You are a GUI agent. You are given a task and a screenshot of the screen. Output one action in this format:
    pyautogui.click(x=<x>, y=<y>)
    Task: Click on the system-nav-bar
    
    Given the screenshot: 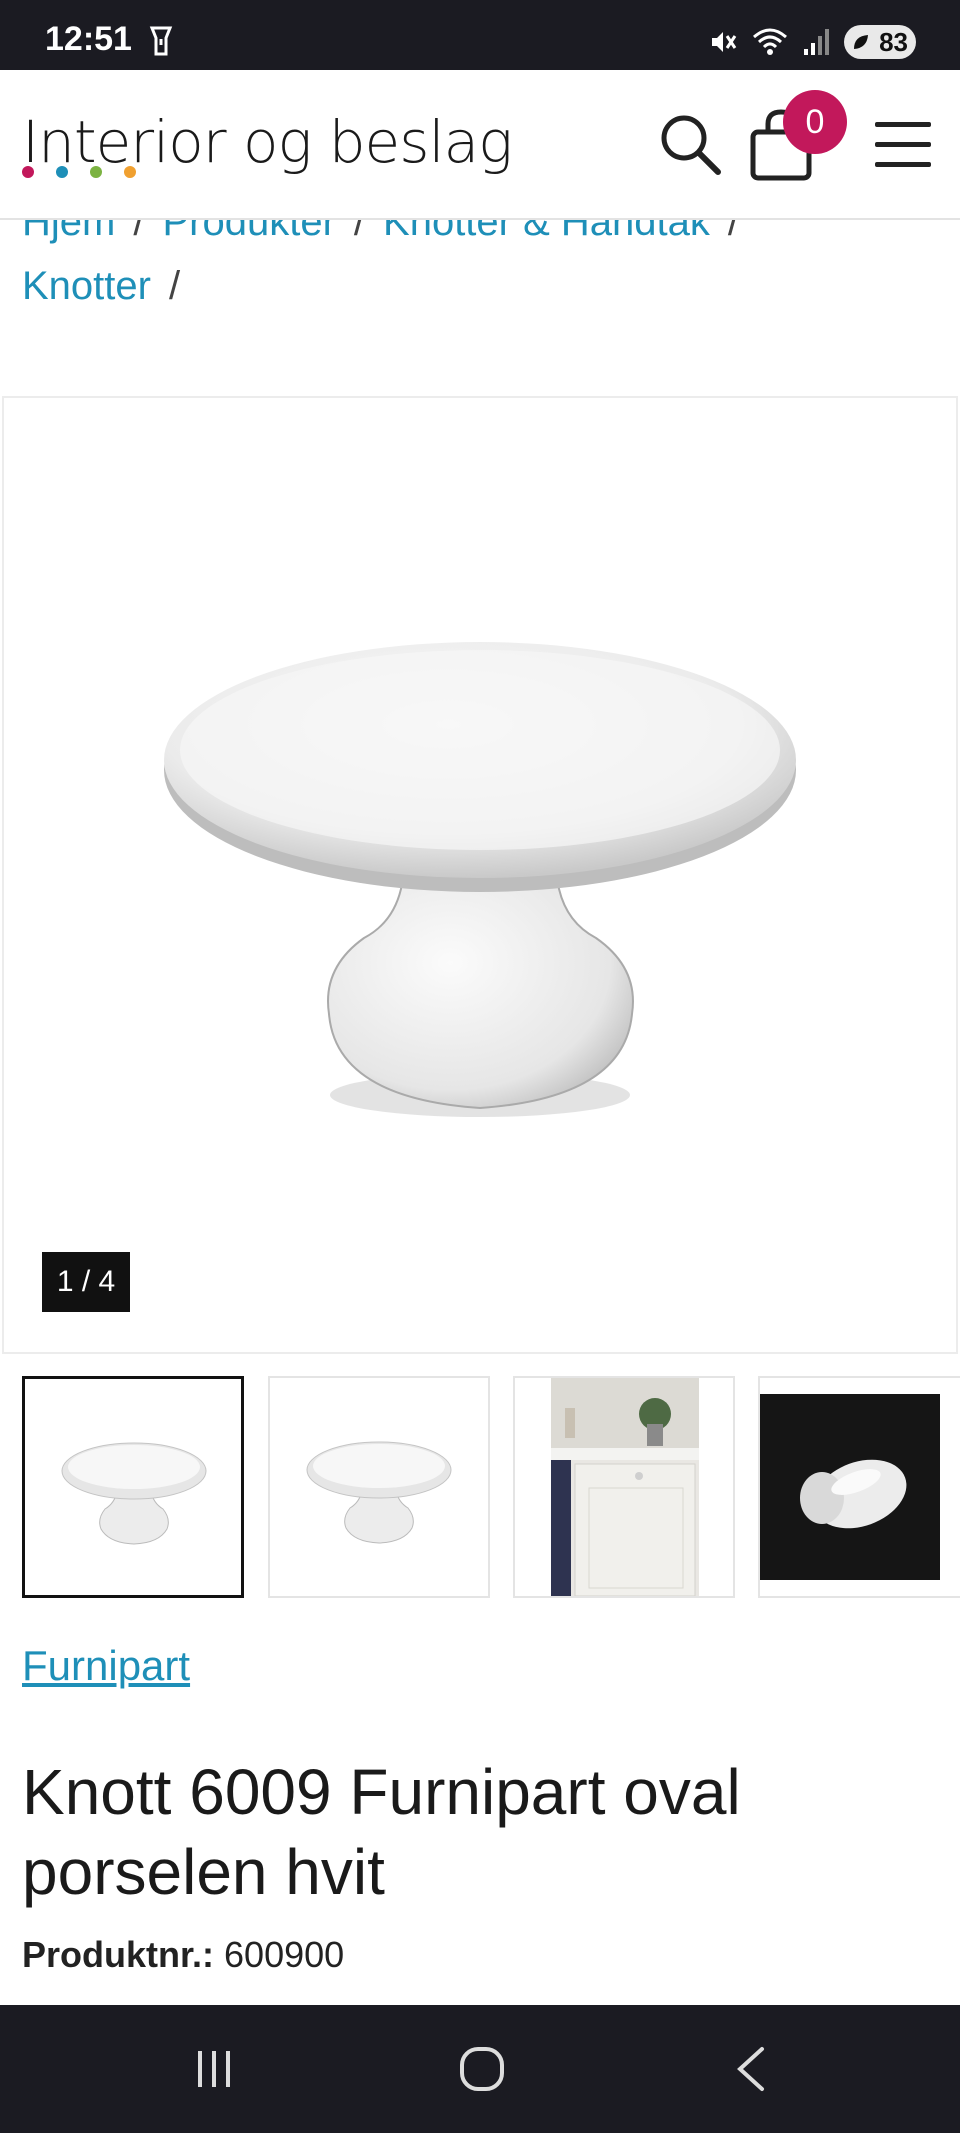 What is the action you would take?
    pyautogui.click(x=480, y=2069)
    